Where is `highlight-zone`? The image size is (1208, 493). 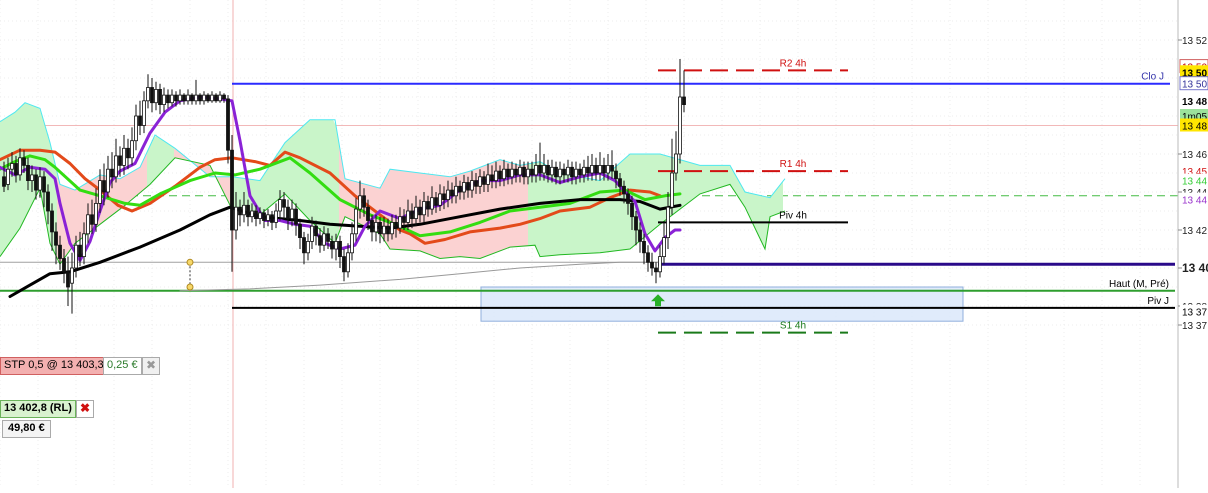
highlight-zone is located at coordinates (722, 304).